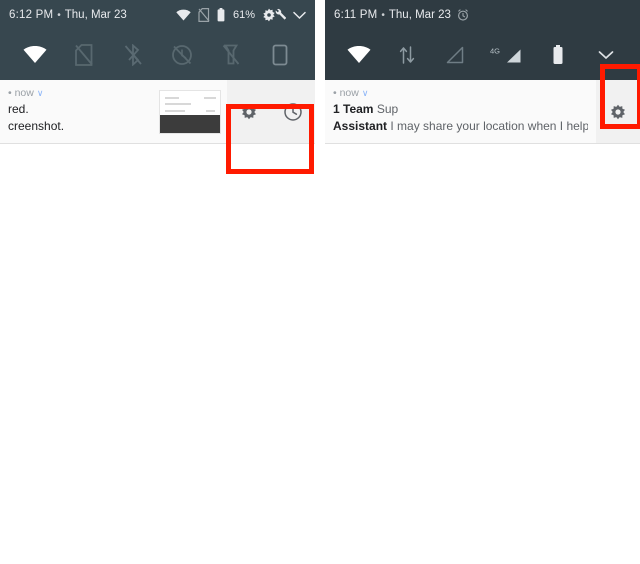 Image resolution: width=640 pixels, height=564 pixels. Describe the element at coordinates (36, 126) in the screenshot. I see `notification-line-2: creenshot.` at that location.